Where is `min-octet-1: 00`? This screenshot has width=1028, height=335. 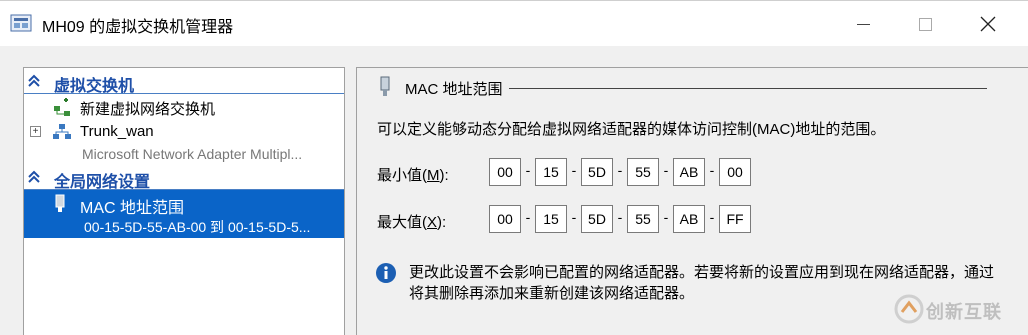 min-octet-1: 00 is located at coordinates (505, 172).